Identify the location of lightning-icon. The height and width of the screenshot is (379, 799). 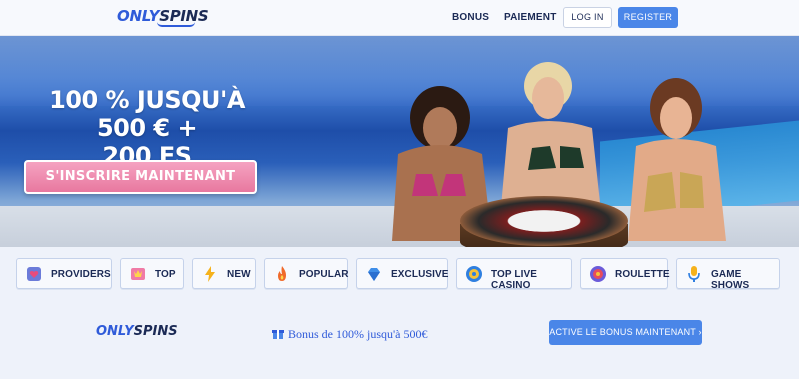
(210, 274).